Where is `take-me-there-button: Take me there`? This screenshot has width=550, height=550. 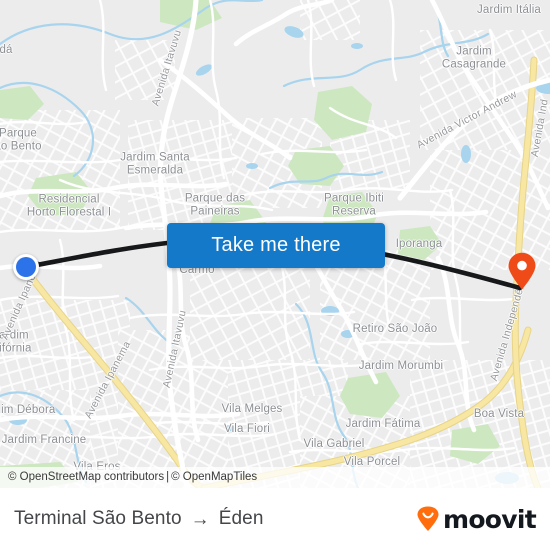
take-me-there-button: Take me there is located at coordinates (276, 245).